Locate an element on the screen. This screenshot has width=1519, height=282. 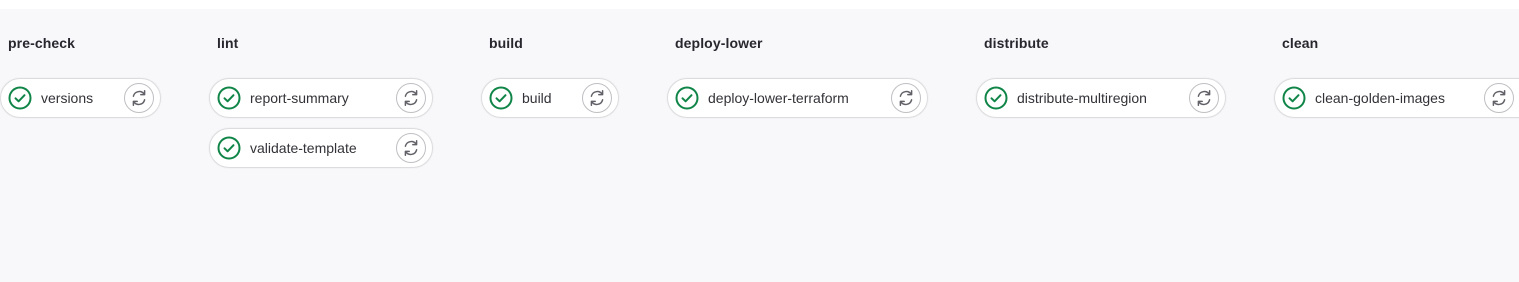
job-clean-golden-images: clean-golden-images is located at coordinates (1396, 98).